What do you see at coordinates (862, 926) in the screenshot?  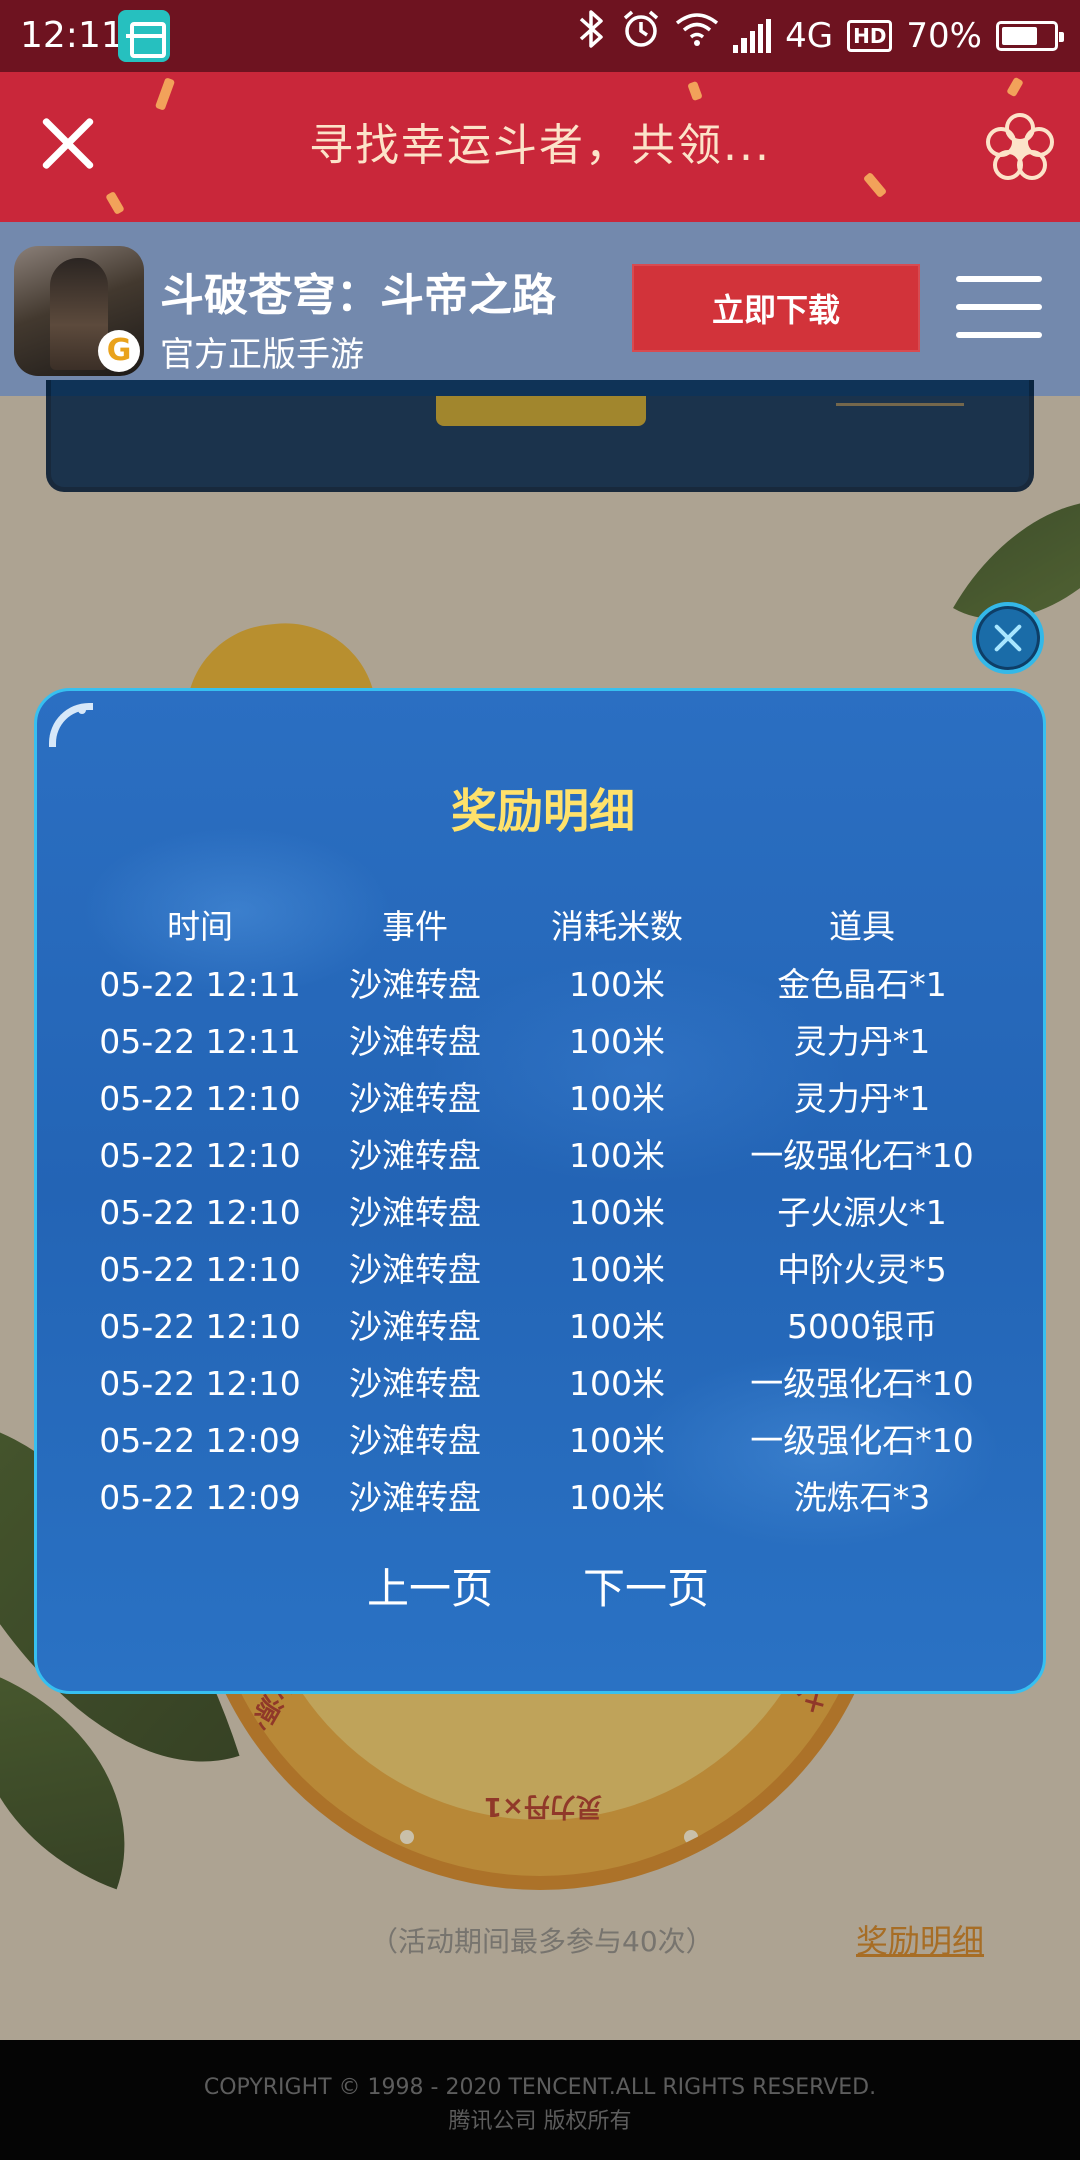 I see `column-header-item: 道具` at bounding box center [862, 926].